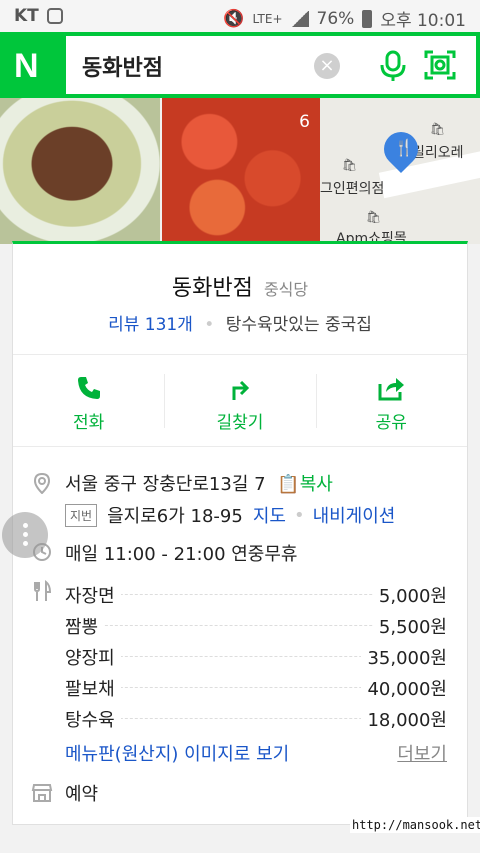 Image resolution: width=480 pixels, height=853 pixels. I want to click on action-bar: 전화 길찾기 공유, so click(240, 401).